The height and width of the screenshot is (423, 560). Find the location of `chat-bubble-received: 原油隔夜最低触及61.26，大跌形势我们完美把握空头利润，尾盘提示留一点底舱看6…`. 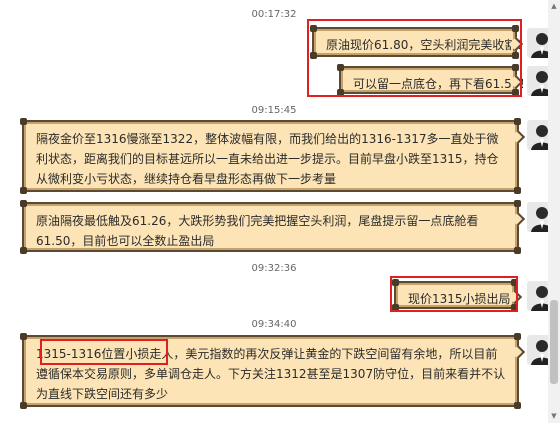

chat-bubble-received: 原油隔夜最低触及61.26，大跌形势我们完美把握空头利润，尾盘提示留一点底舱看6… is located at coordinates (273, 227).